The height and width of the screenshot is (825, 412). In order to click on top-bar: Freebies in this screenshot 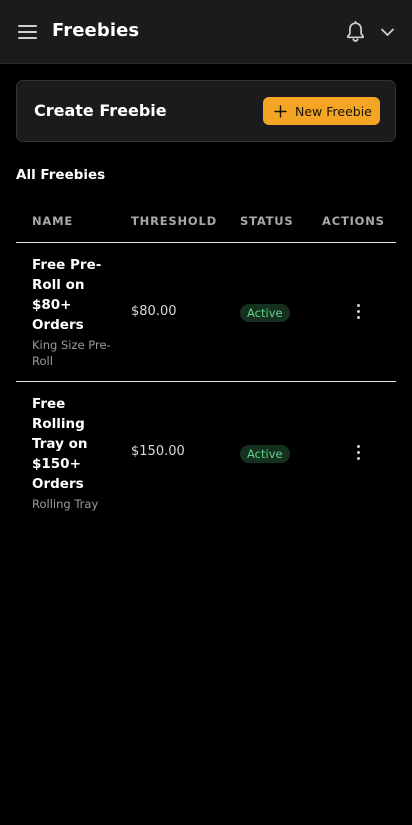, I will do `click(206, 32)`.